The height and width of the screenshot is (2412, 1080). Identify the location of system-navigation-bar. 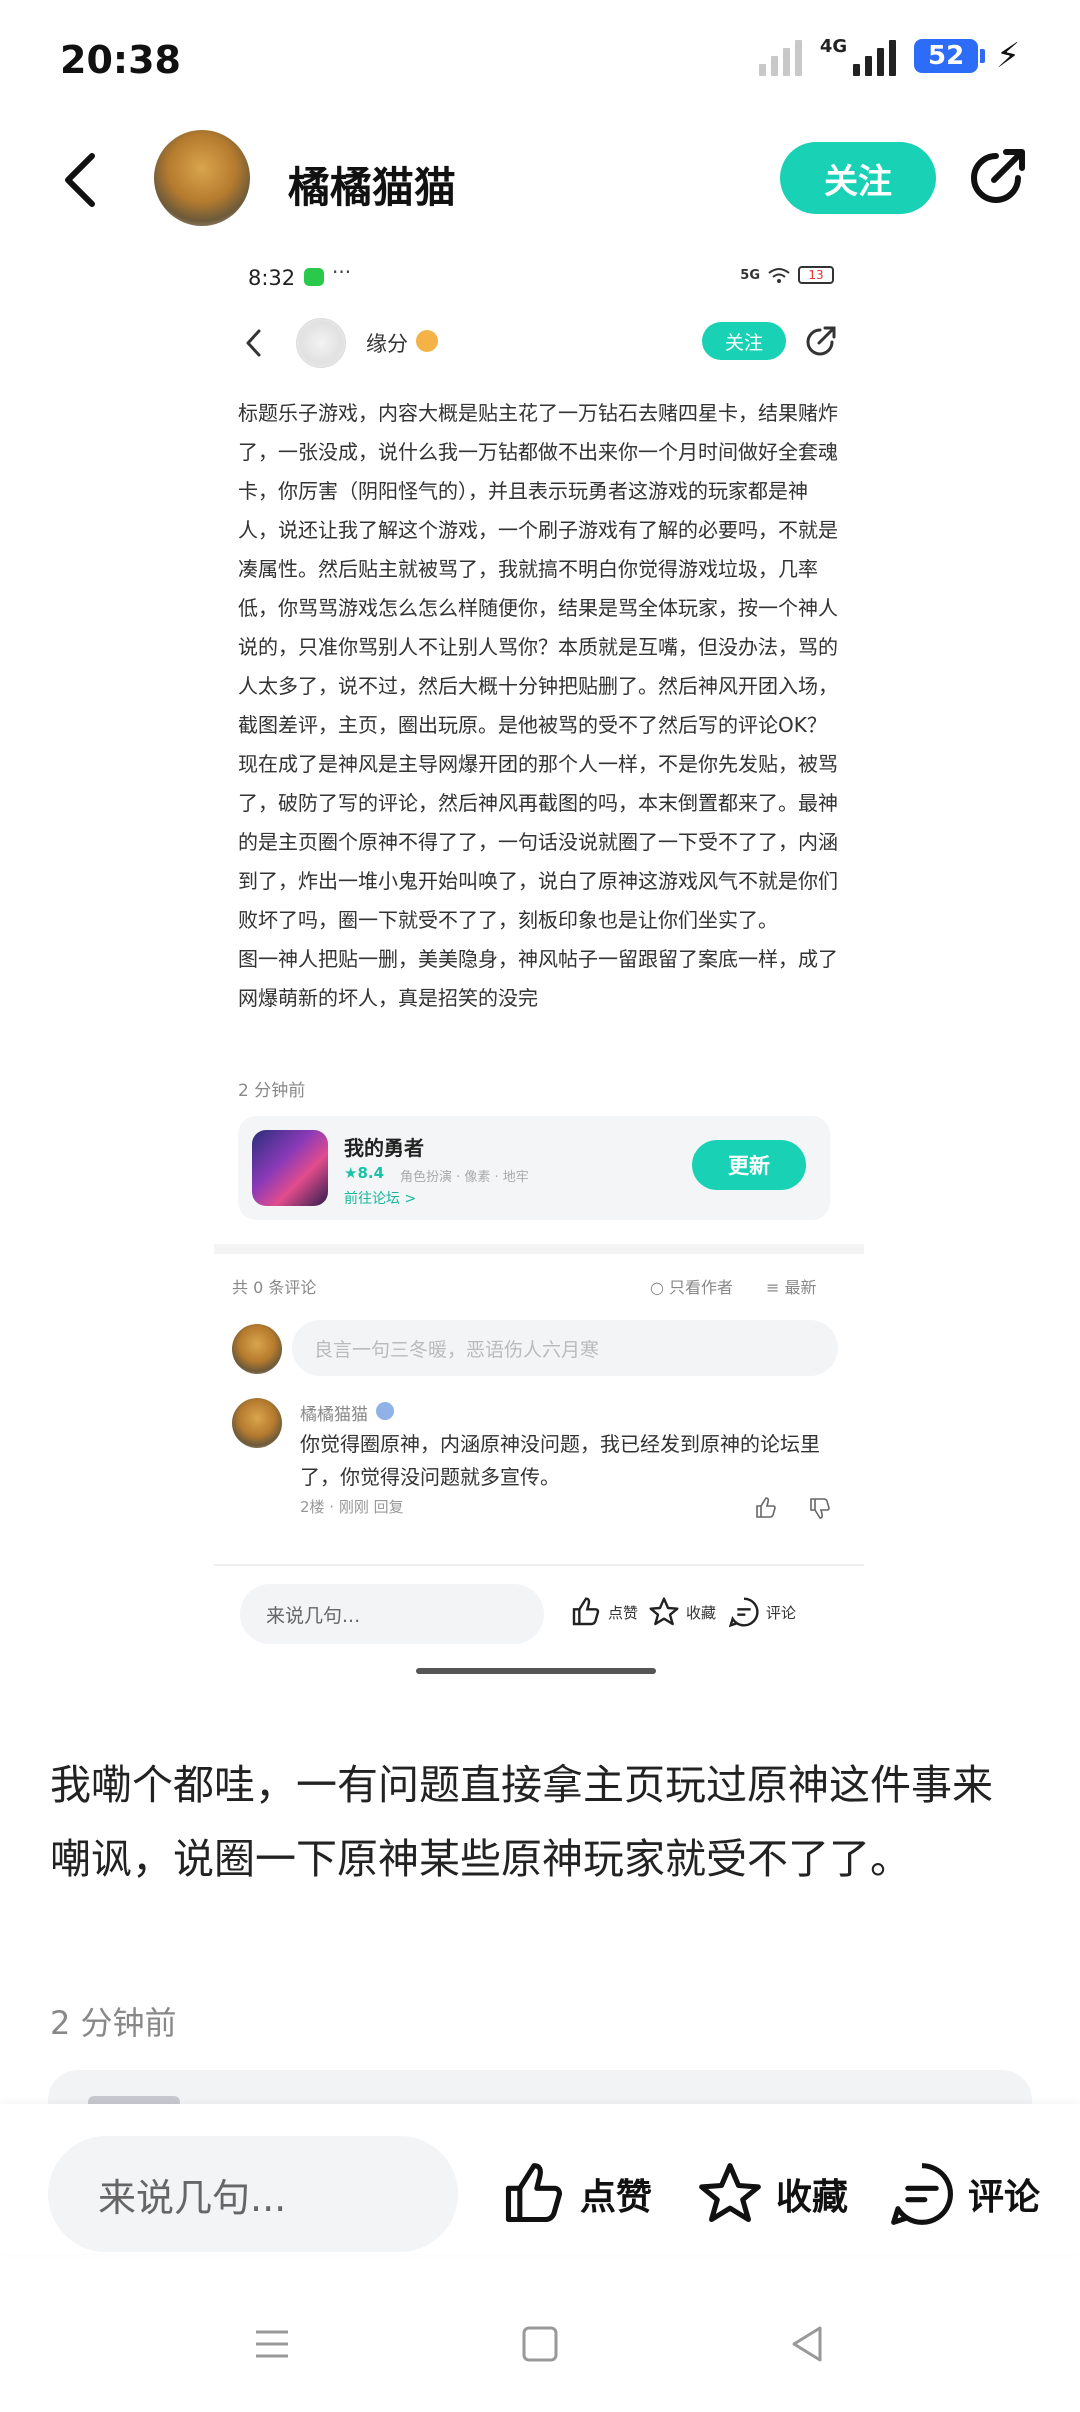
(540, 2341).